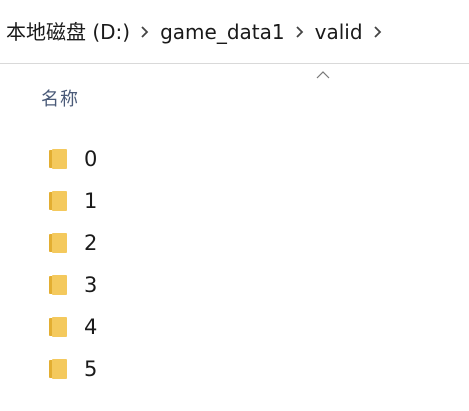 The image size is (469, 411). What do you see at coordinates (91, 243) in the screenshot?
I see `file-name: 2` at bounding box center [91, 243].